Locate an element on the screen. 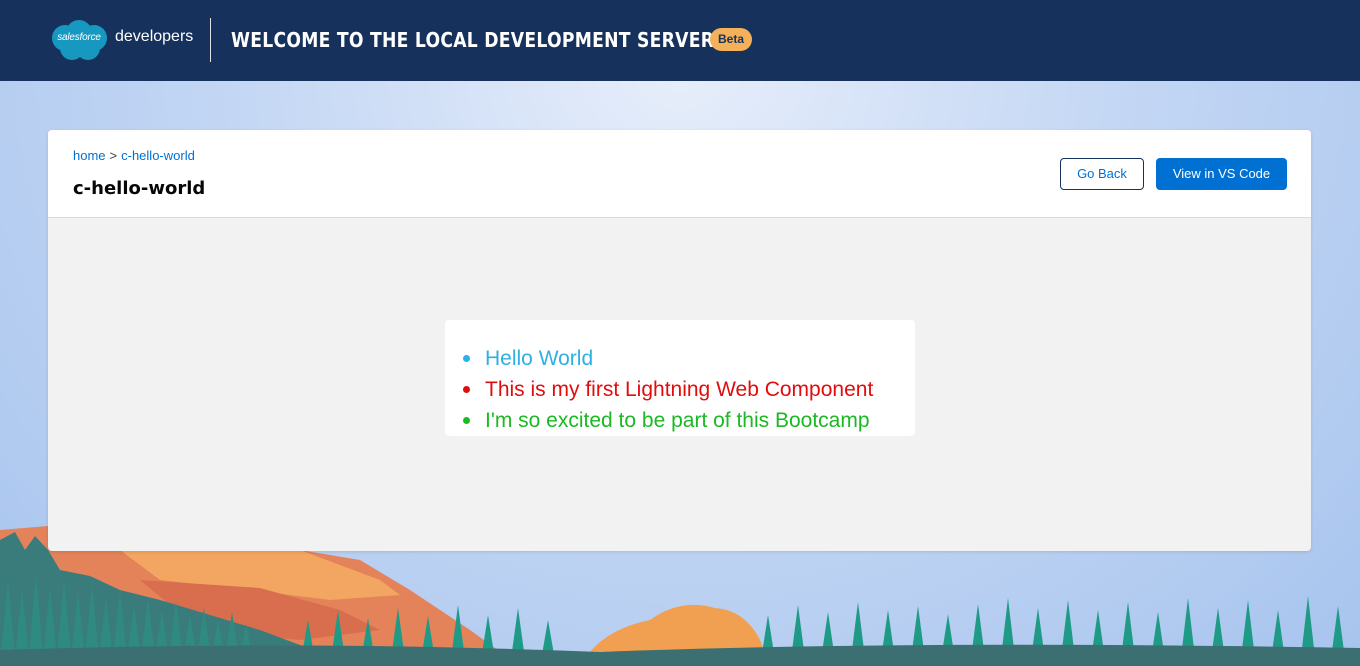 This screenshot has height=666, width=1360. page-title: c-hello-world is located at coordinates (139, 188).